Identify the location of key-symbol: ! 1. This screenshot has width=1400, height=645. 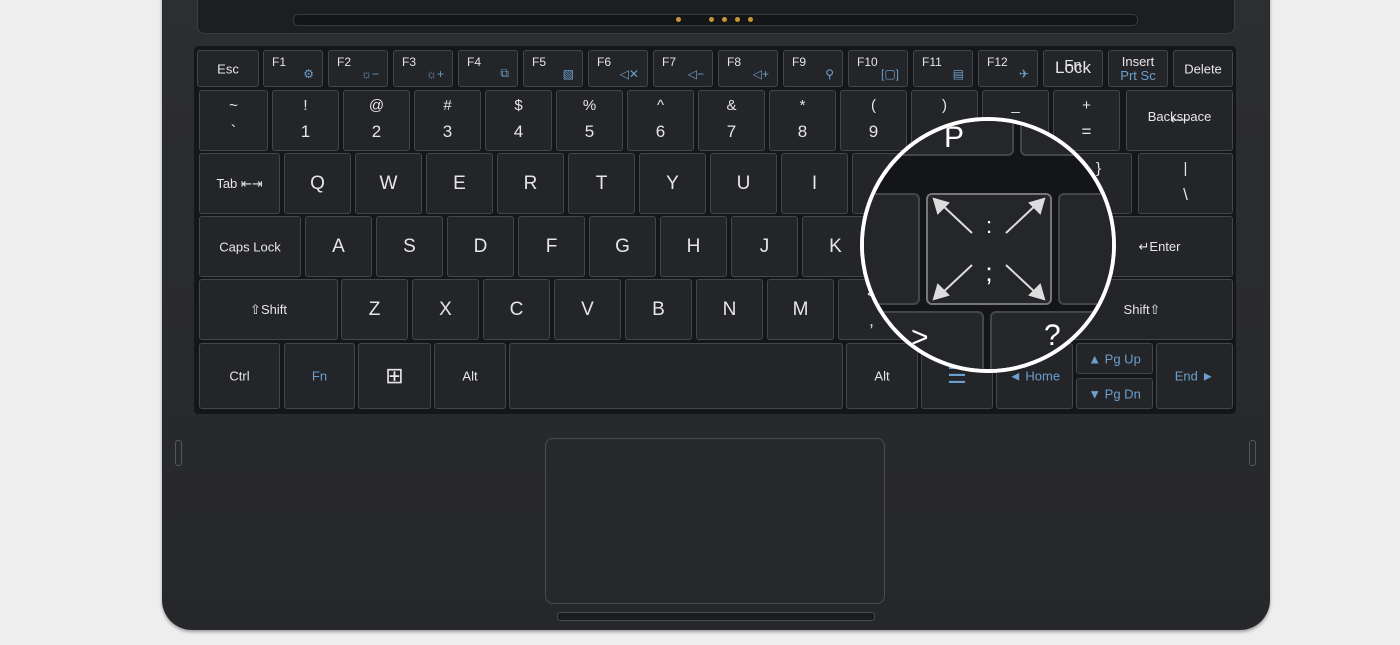
(305, 120).